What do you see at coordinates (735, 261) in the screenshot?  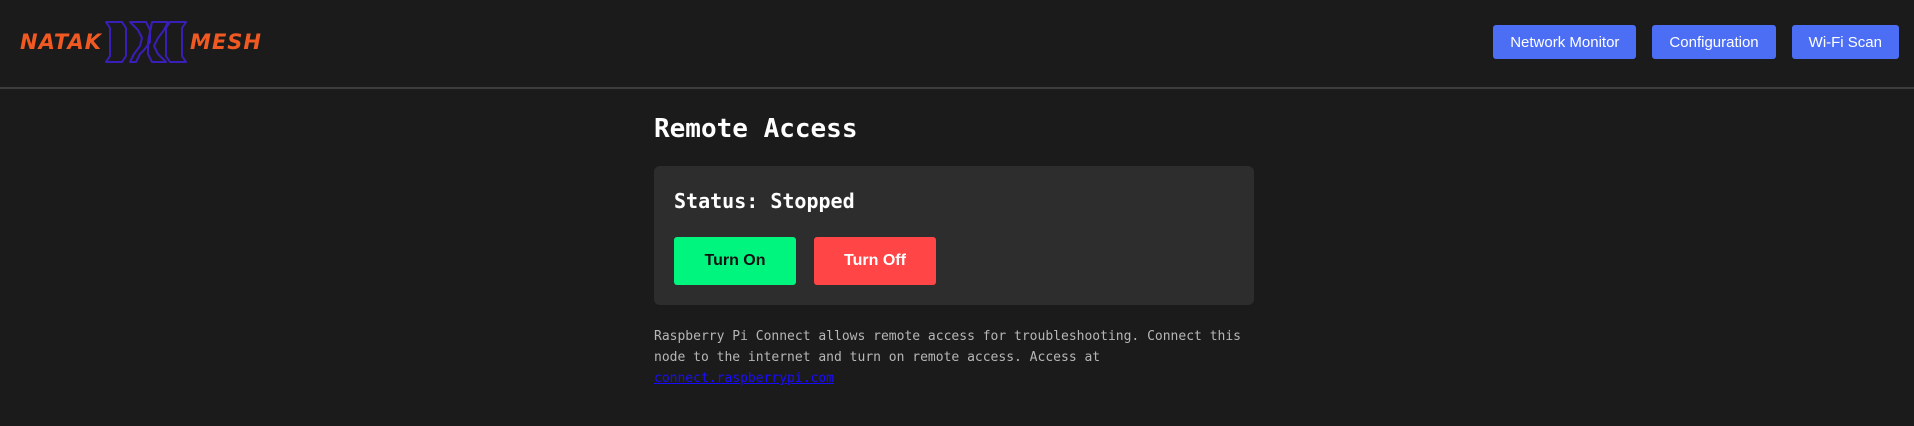 I see `turn-on-button: Turn On` at bounding box center [735, 261].